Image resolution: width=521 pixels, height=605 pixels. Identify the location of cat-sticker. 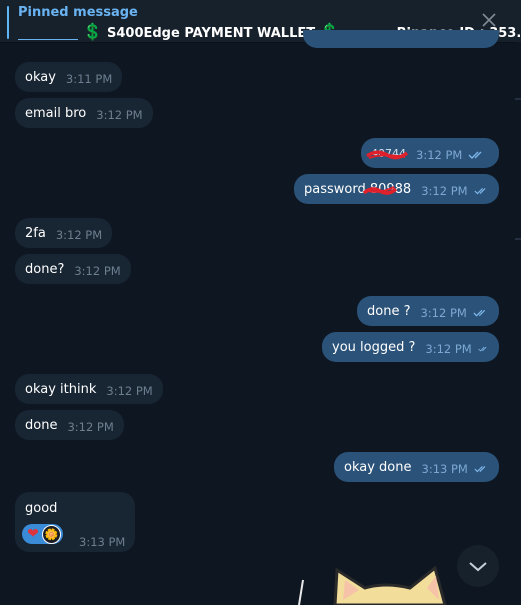
(385, 582).